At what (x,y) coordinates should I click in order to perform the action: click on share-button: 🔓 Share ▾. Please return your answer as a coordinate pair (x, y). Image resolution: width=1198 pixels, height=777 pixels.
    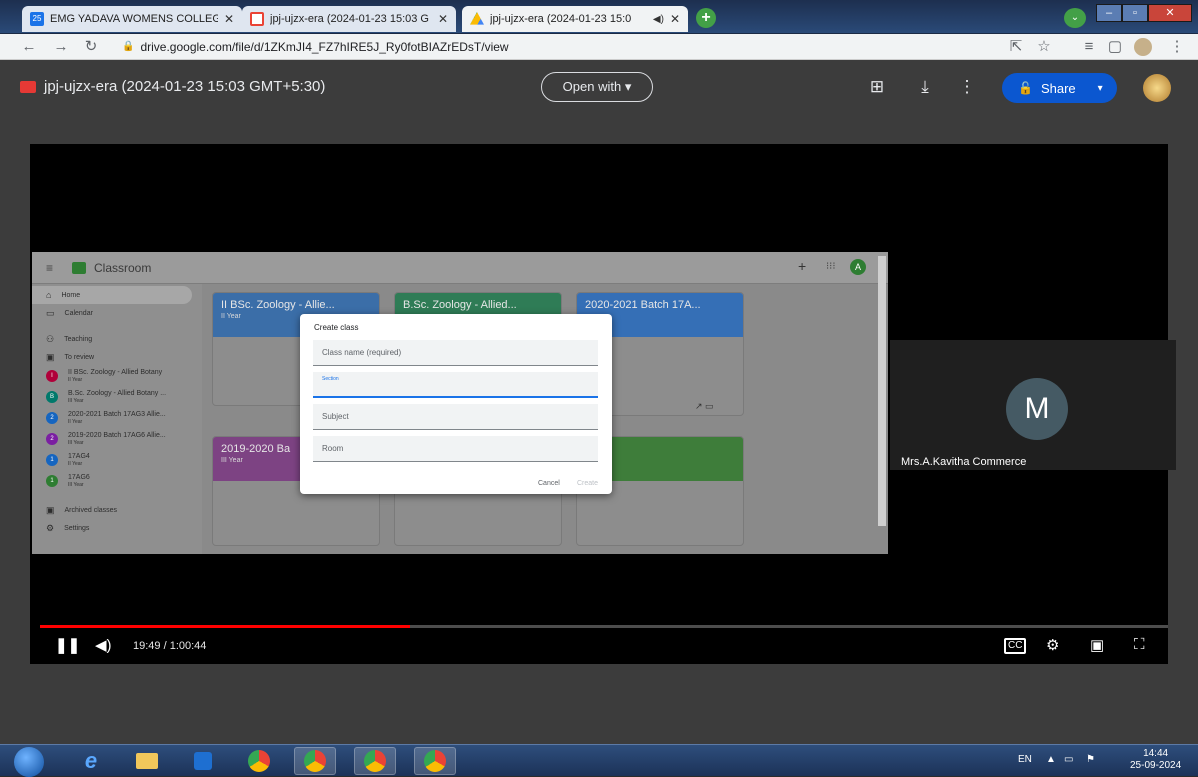
    Looking at the image, I should click on (1059, 88).